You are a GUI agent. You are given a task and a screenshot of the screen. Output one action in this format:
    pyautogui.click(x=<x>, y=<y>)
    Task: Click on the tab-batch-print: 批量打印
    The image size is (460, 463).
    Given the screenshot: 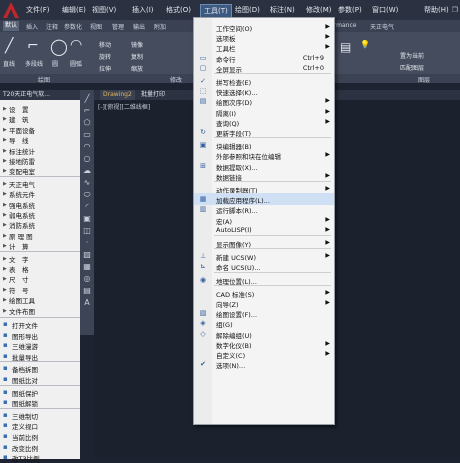 What is the action you would take?
    pyautogui.click(x=153, y=95)
    